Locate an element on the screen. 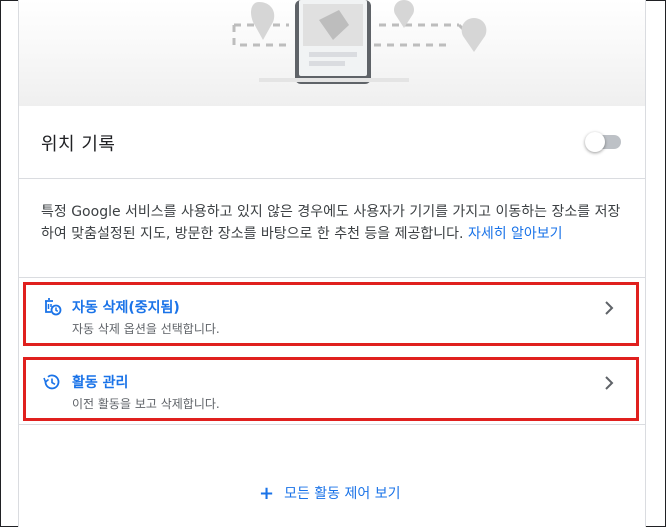 The width and height of the screenshot is (666, 527). activity-management-item: 활동 관리 이전 활동을 보고 삭제합니다. is located at coordinates (331, 389).